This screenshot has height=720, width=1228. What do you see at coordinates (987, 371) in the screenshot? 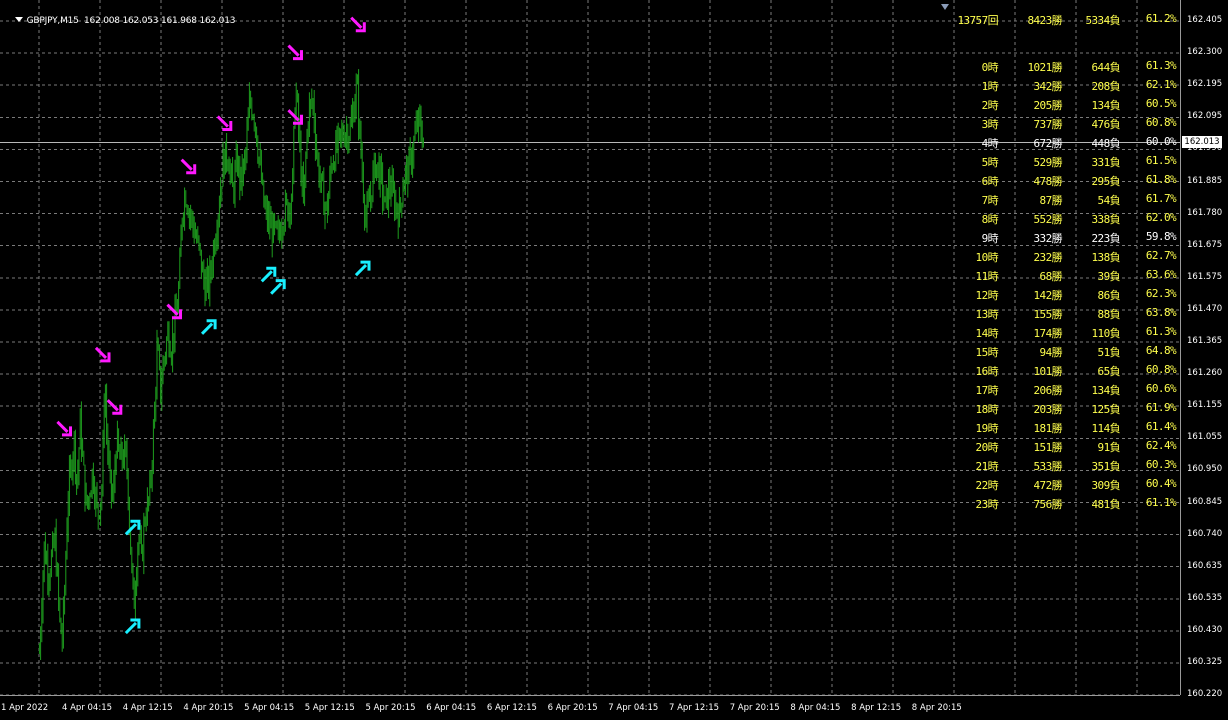
I see `stat-hour: 16時` at bounding box center [987, 371].